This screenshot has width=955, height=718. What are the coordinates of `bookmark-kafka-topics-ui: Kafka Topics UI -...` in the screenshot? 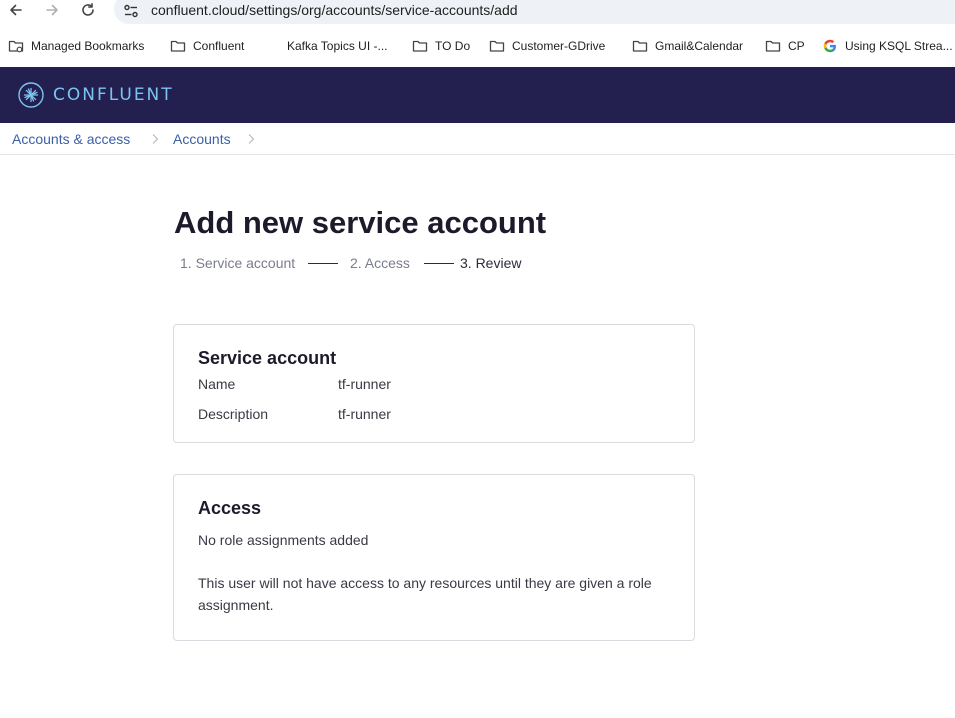 It's located at (325, 46).